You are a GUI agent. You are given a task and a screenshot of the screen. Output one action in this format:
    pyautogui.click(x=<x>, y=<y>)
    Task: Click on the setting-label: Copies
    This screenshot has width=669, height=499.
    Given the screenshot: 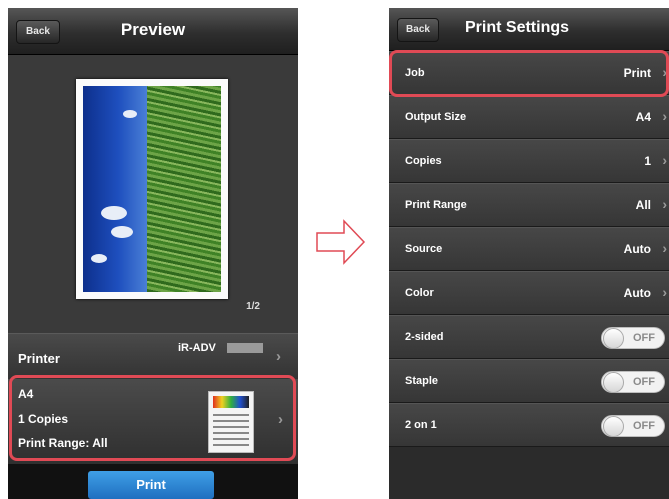 What is the action you would take?
    pyautogui.click(x=423, y=161)
    